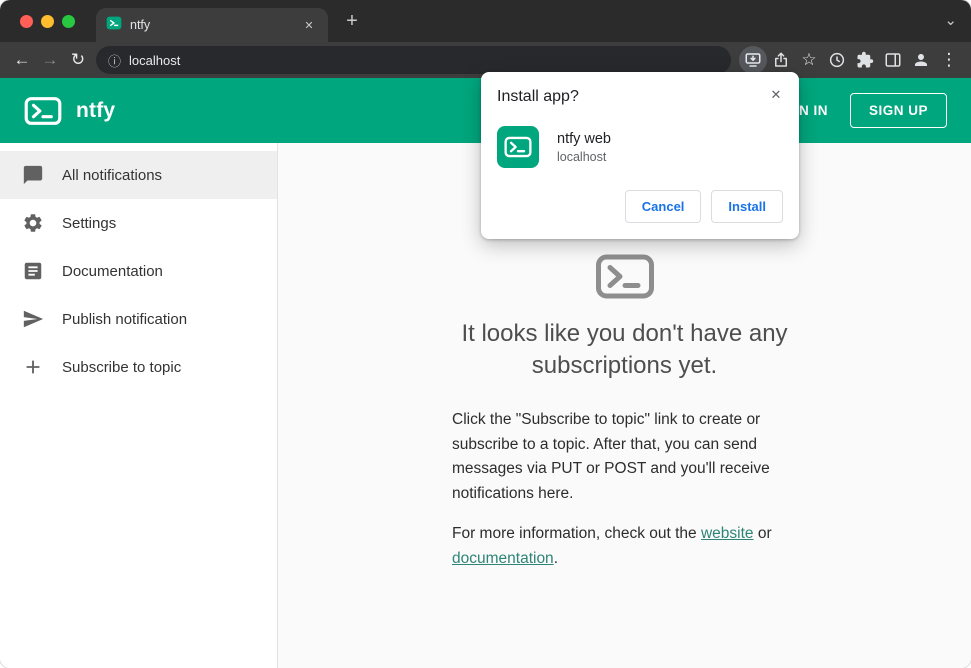 This screenshot has height=668, width=971. What do you see at coordinates (352, 21) in the screenshot?
I see `new-tab-button: +` at bounding box center [352, 21].